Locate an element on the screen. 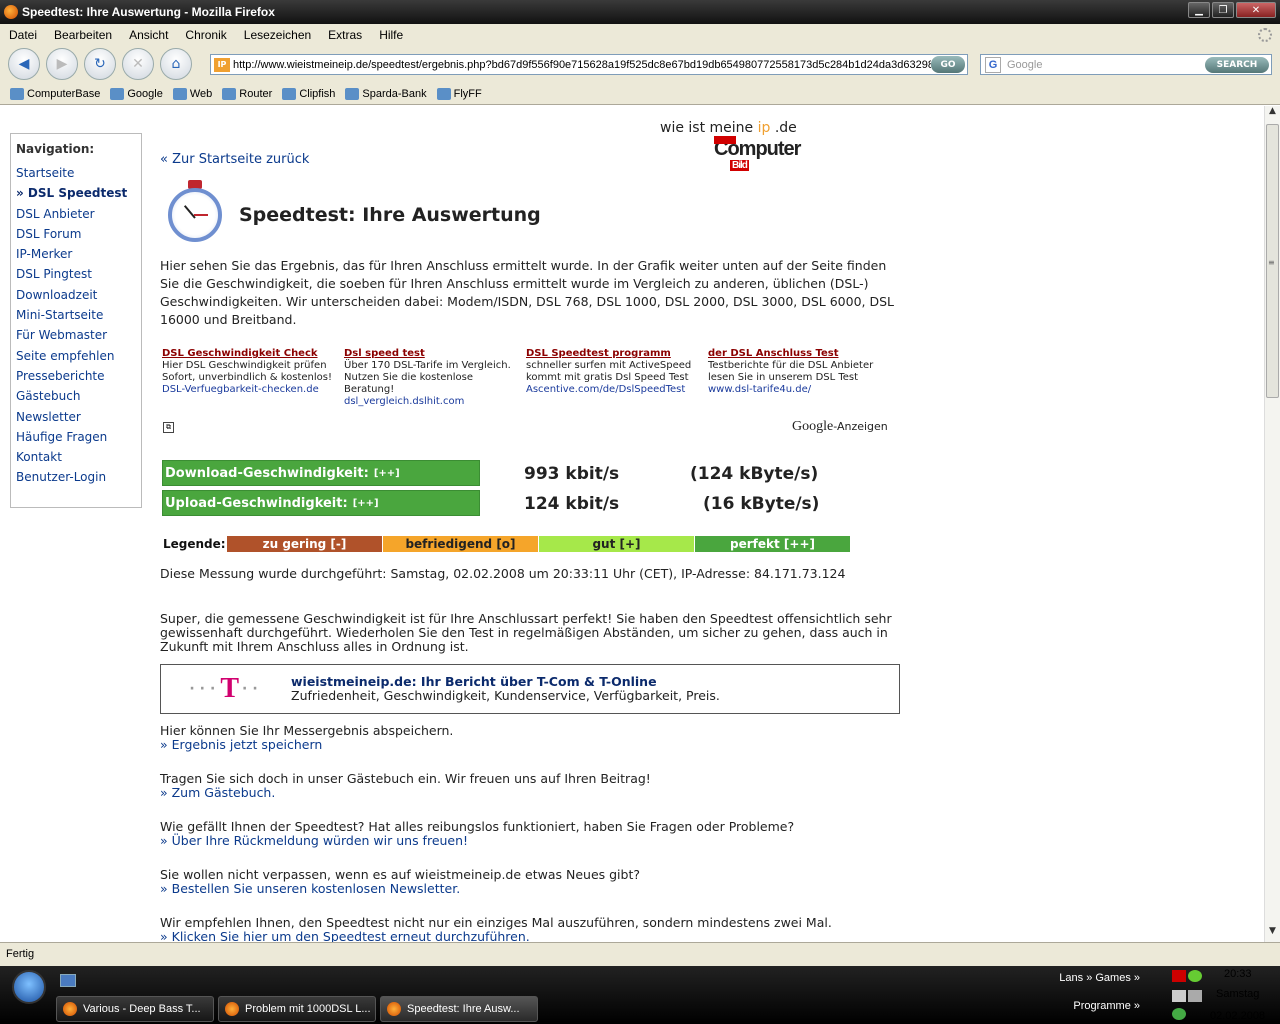 Image resolution: width=1280 pixels, height=1024 pixels. bookmark-router: Router is located at coordinates (247, 93).